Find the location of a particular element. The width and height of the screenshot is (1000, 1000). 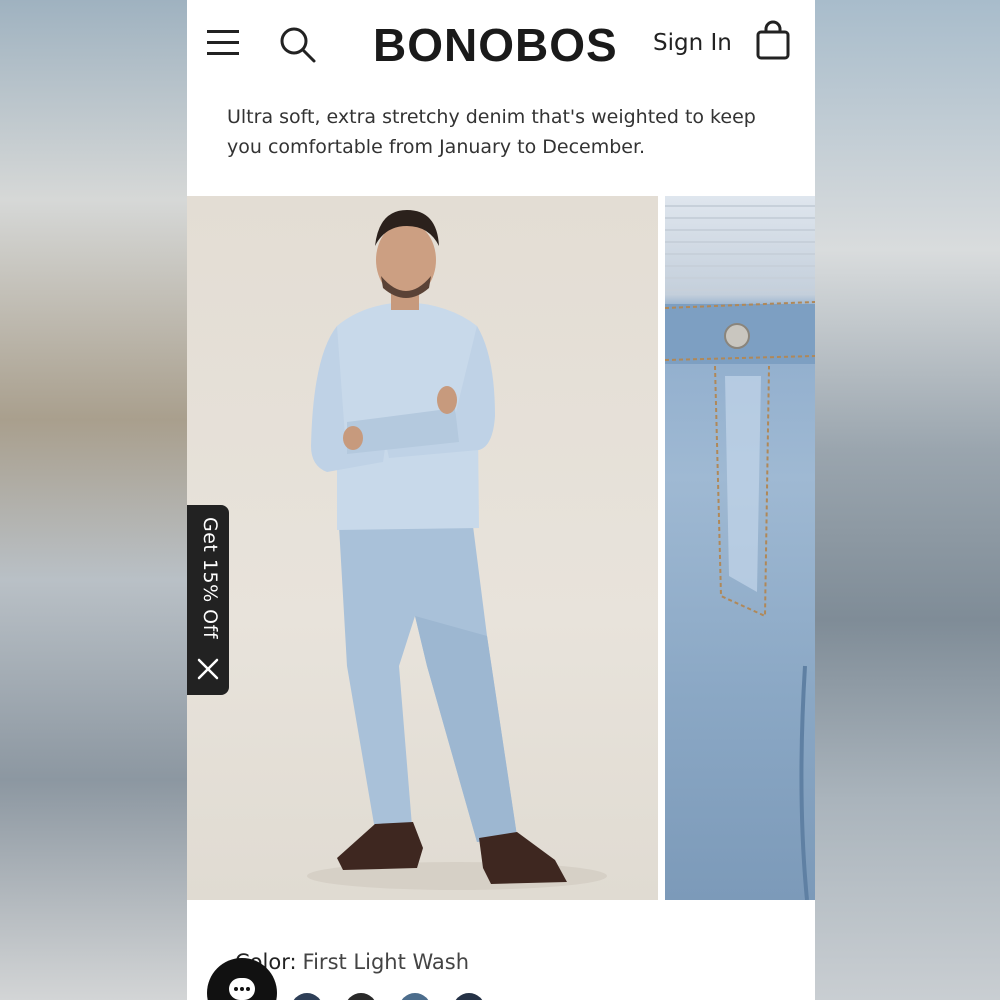

color-selection-label: Color: First Light Wash is located at coordinates (352, 962).